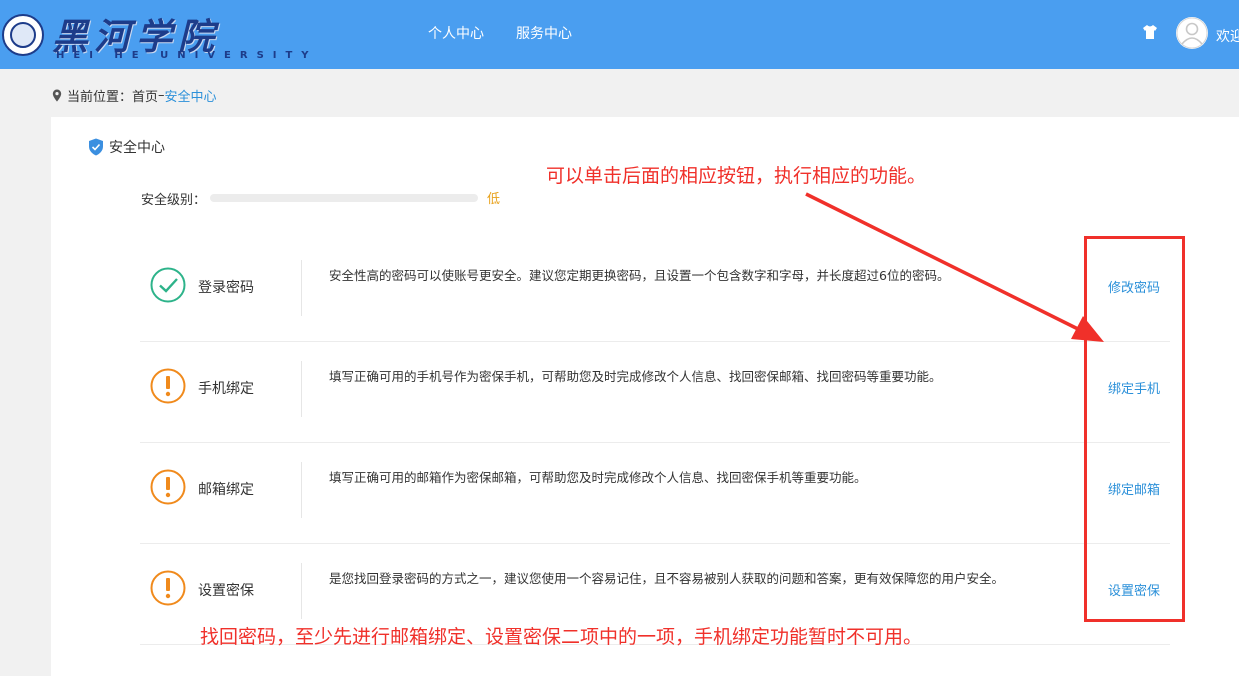  I want to click on user-avatar, so click(1192, 33).